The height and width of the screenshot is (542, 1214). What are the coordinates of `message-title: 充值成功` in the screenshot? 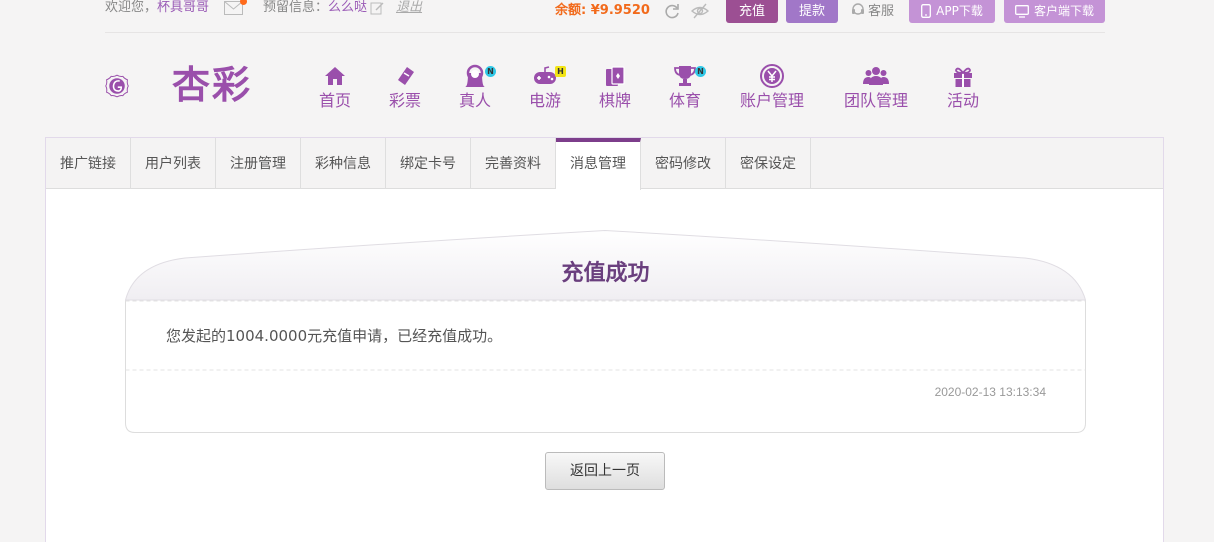 It's located at (605, 273).